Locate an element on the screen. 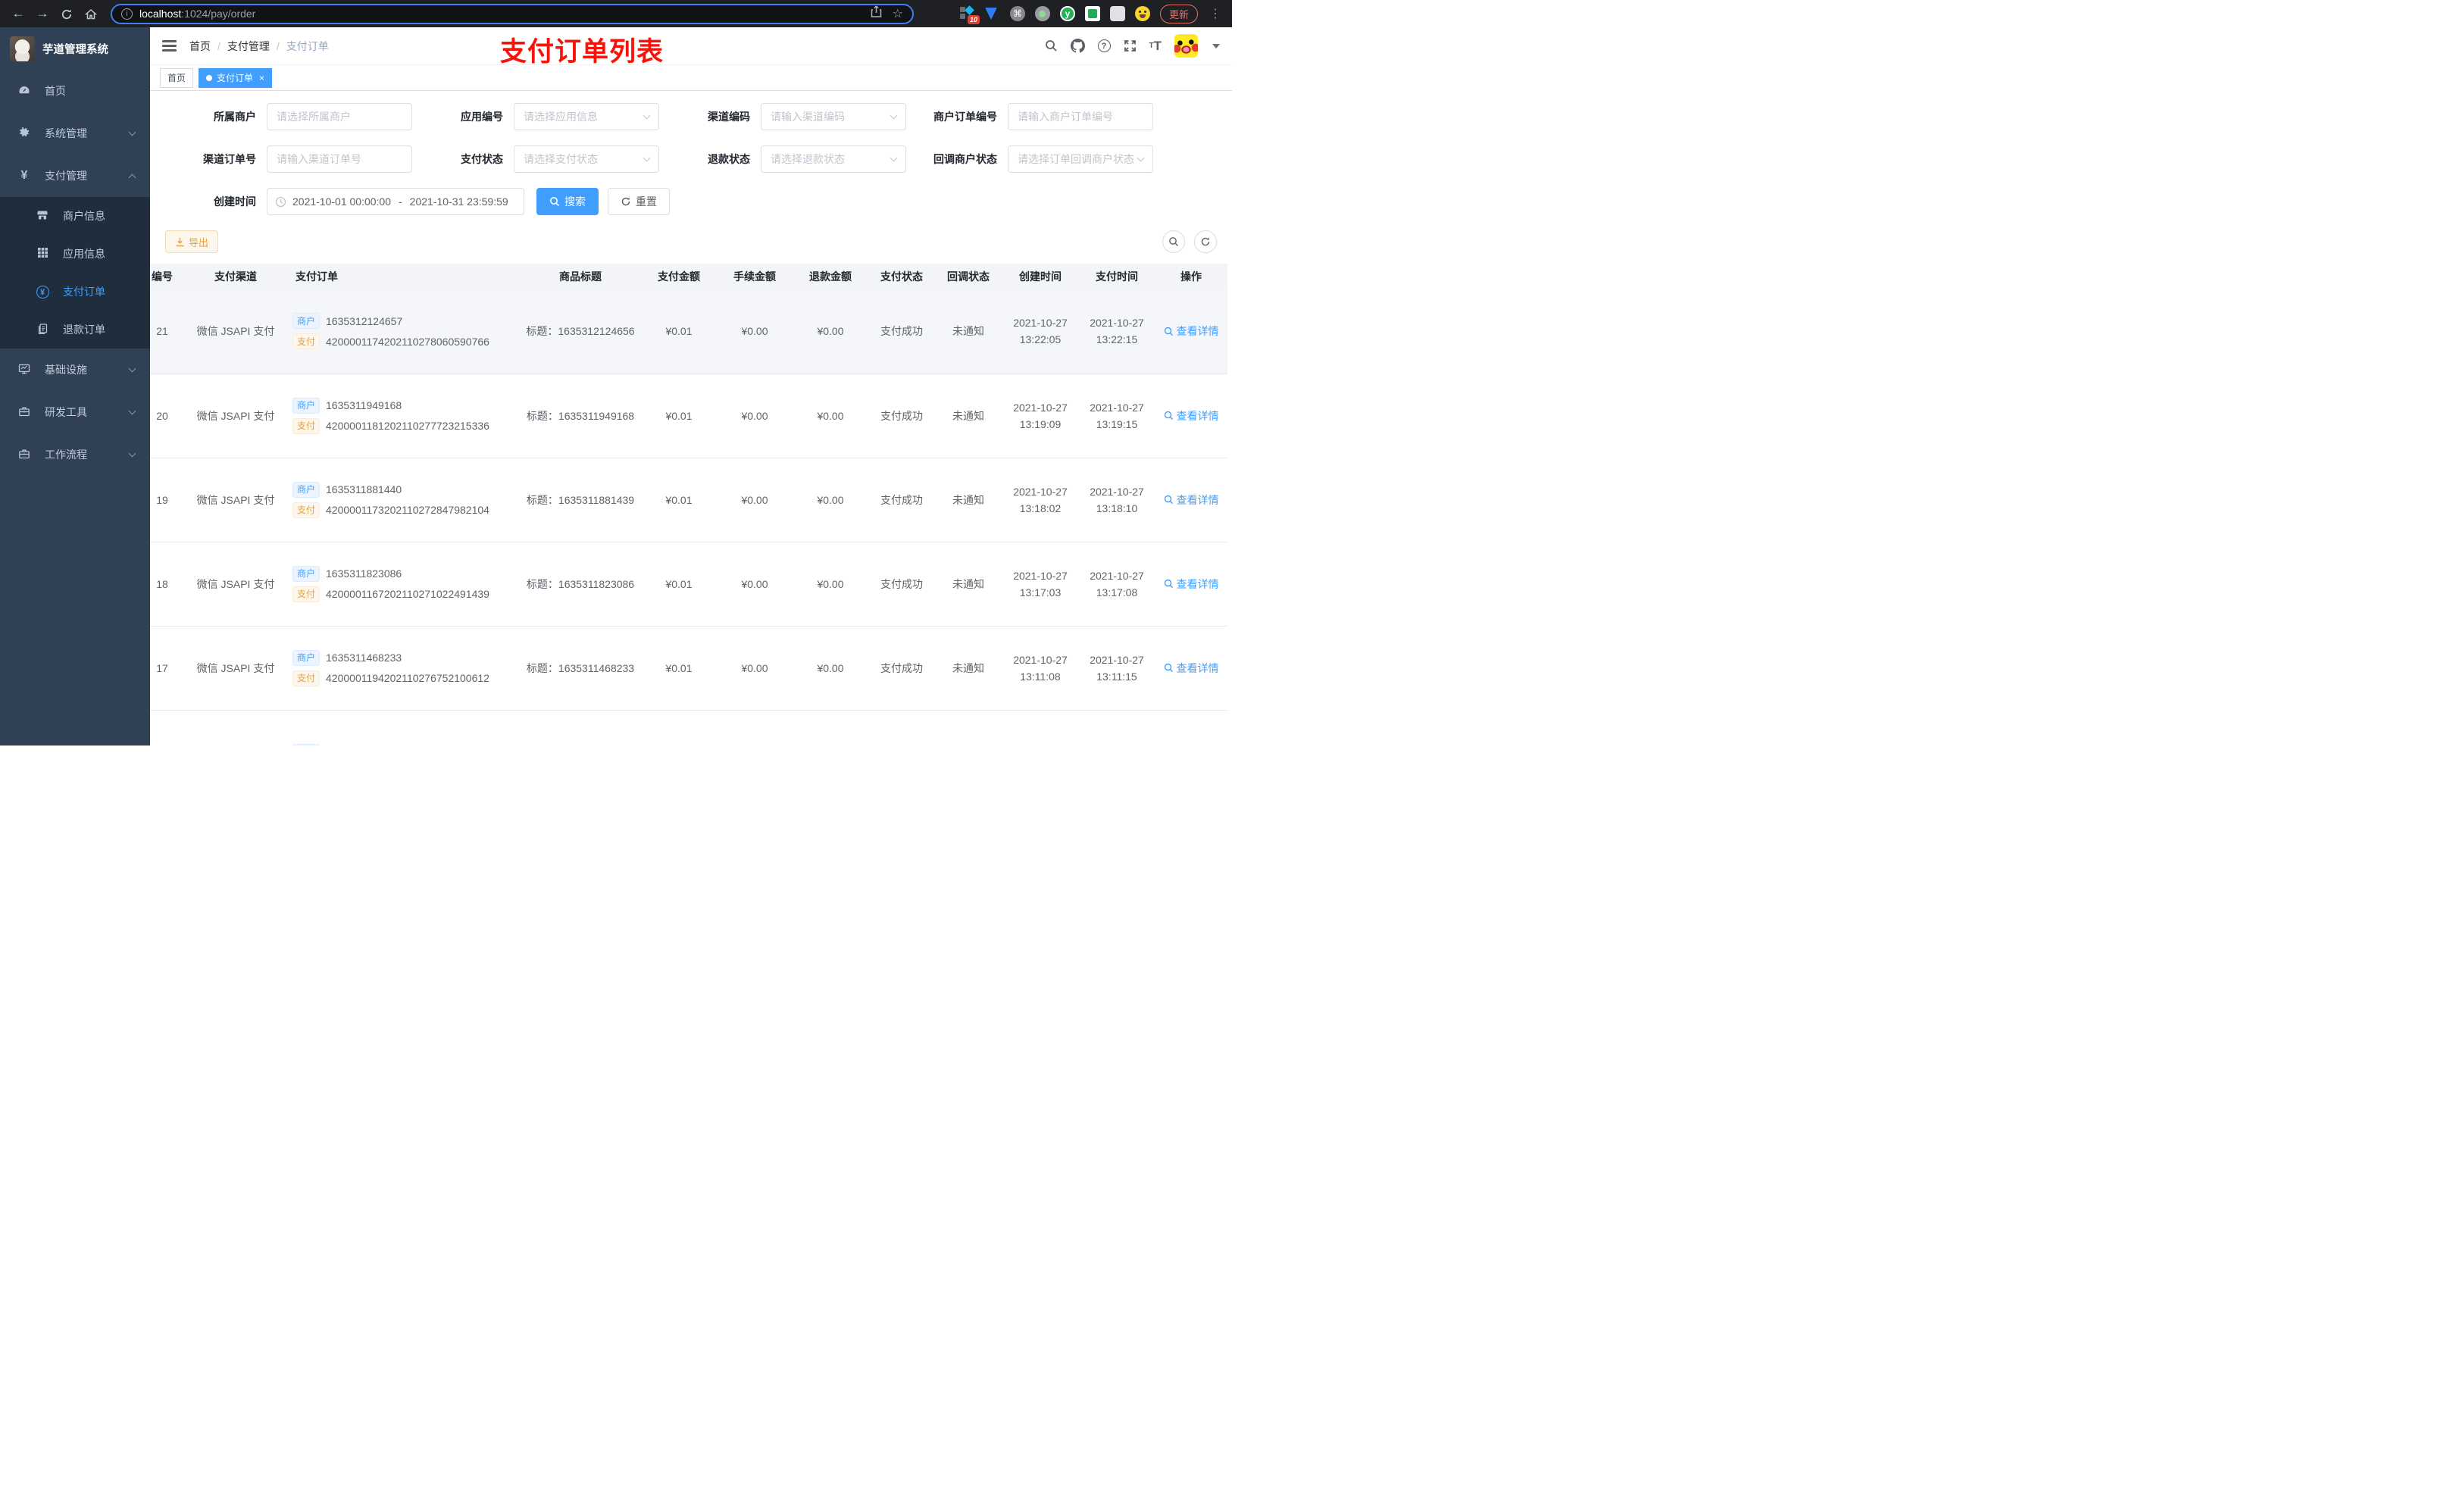 The width and height of the screenshot is (2464, 1491). sidebar-item-home: 首页 is located at coordinates (75, 91).